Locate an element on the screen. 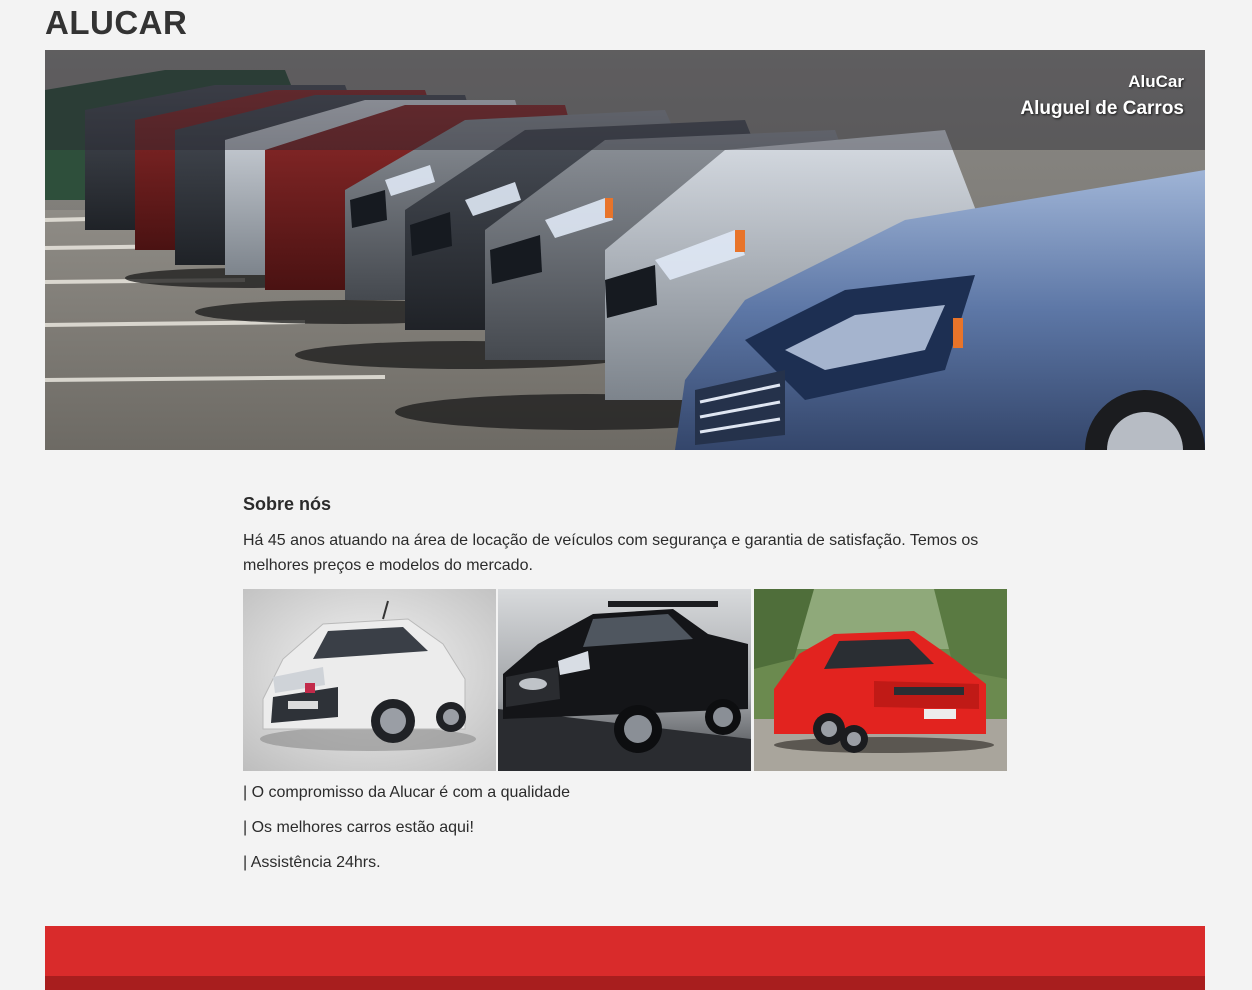  highlight-assistance: | Assistência 24hrs. is located at coordinates (312, 862).